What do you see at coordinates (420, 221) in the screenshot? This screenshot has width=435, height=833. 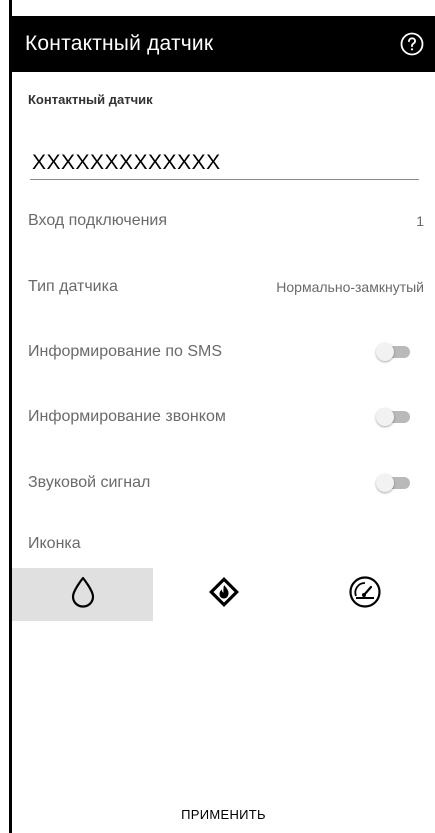 I see `connection-input-value: 1` at bounding box center [420, 221].